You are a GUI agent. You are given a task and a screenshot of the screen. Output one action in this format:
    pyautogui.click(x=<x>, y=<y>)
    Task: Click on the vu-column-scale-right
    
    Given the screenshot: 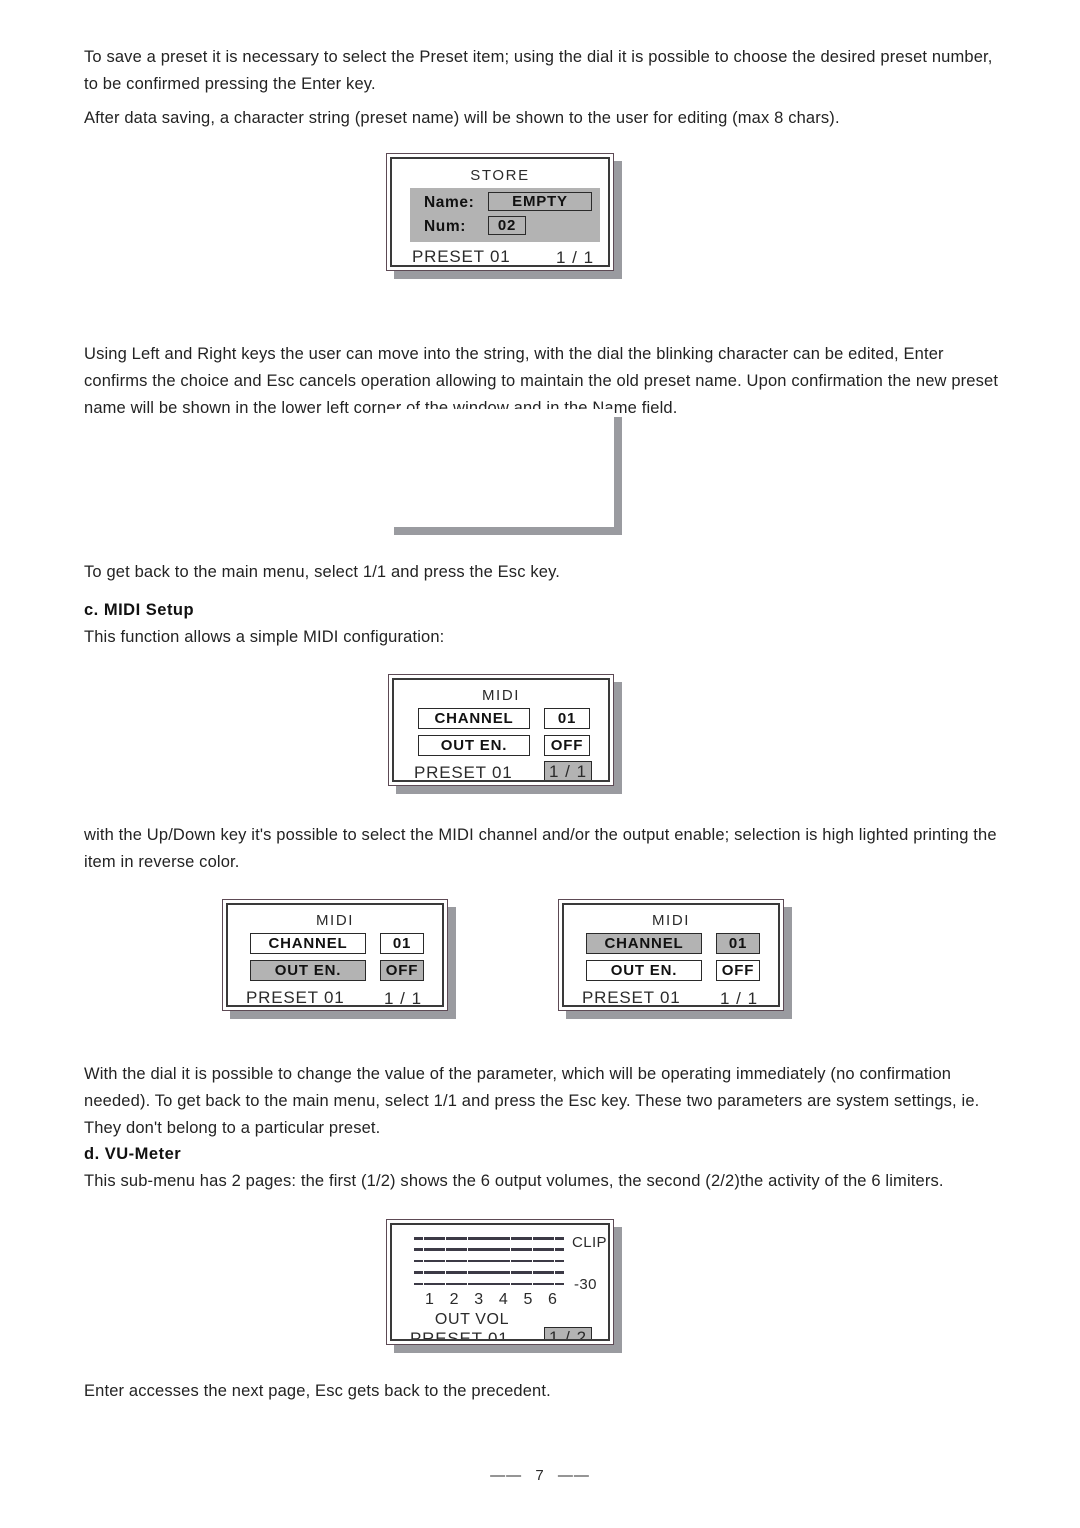 What is the action you would take?
    pyautogui.click(x=559, y=1261)
    